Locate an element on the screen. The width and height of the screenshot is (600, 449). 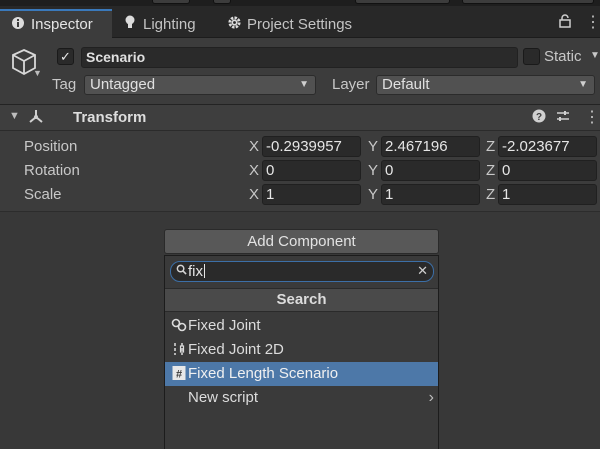
component-title: Transform is located at coordinates (110, 117).